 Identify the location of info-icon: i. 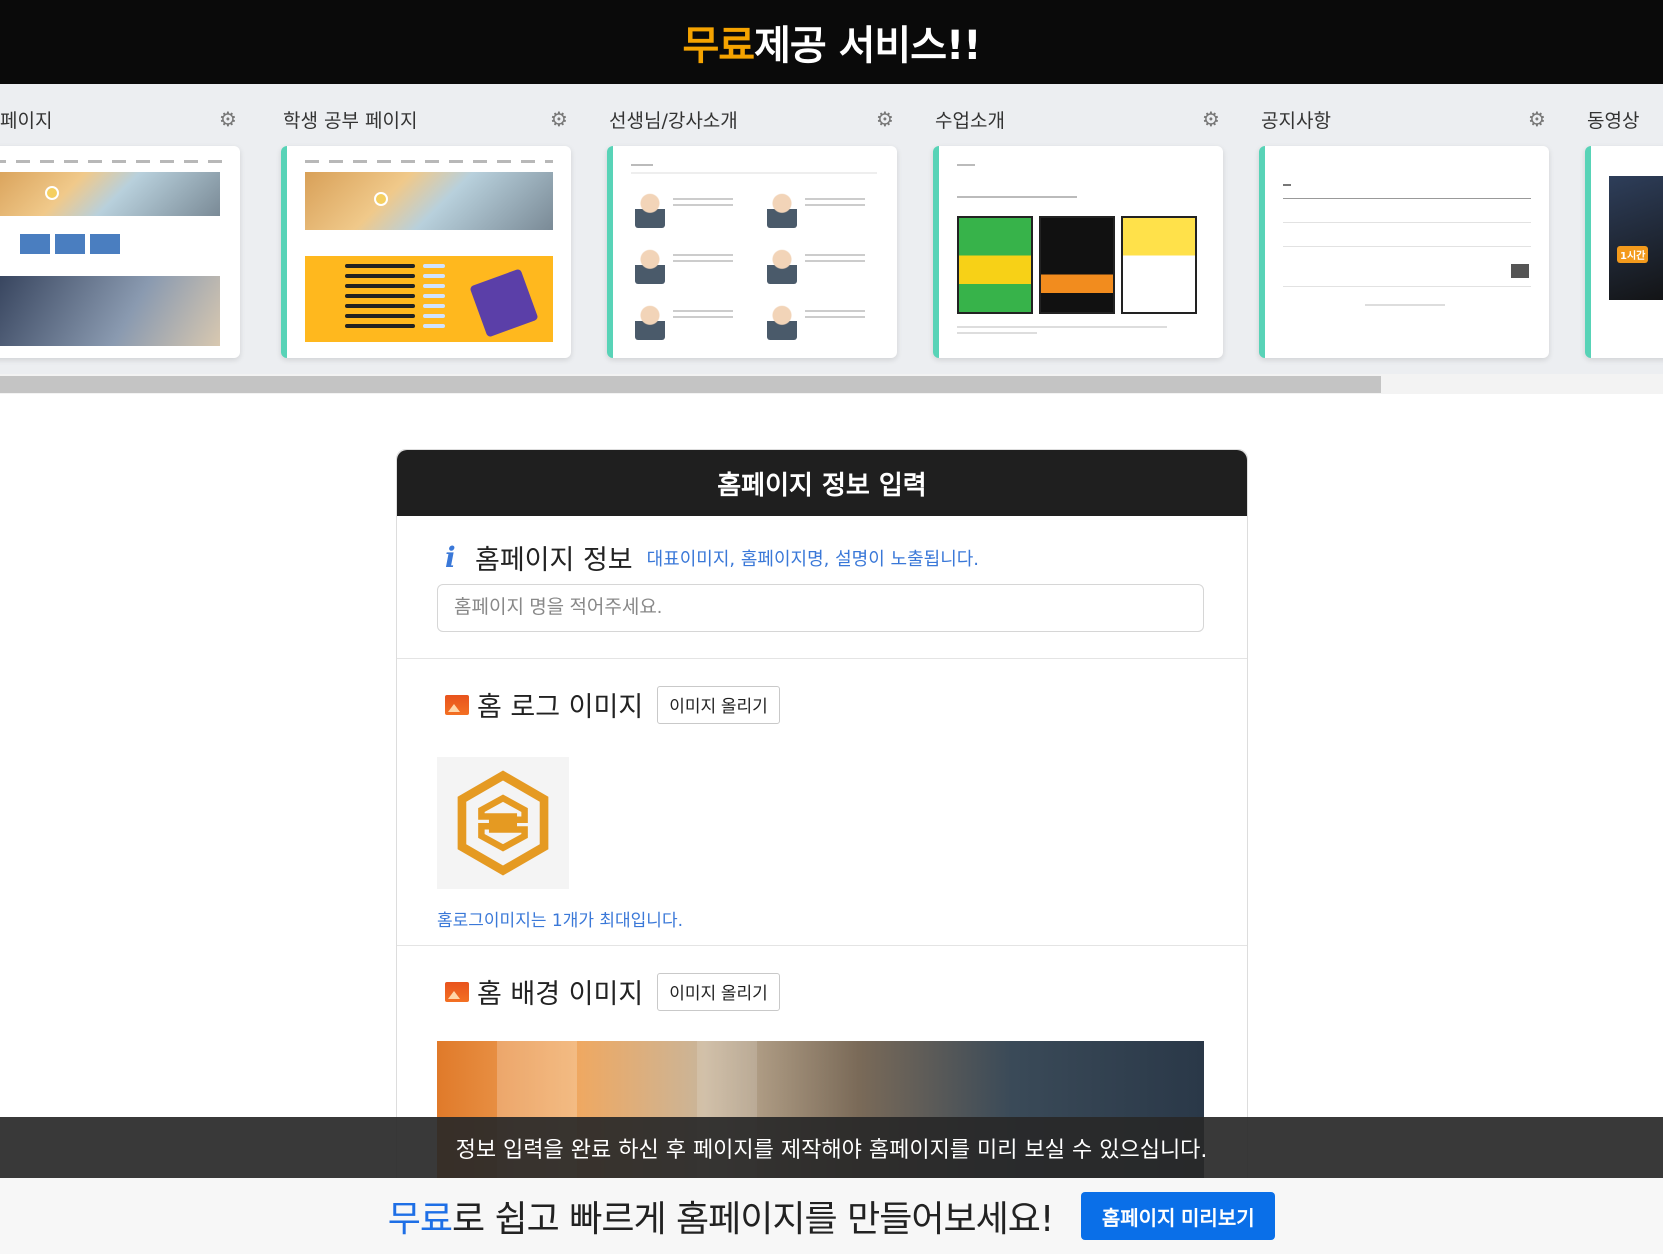
(450, 557).